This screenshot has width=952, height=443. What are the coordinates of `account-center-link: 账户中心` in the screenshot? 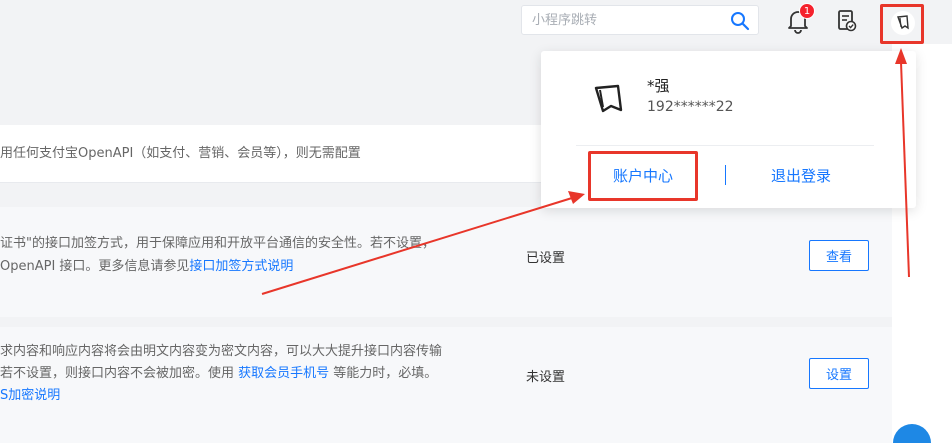 It's located at (643, 176).